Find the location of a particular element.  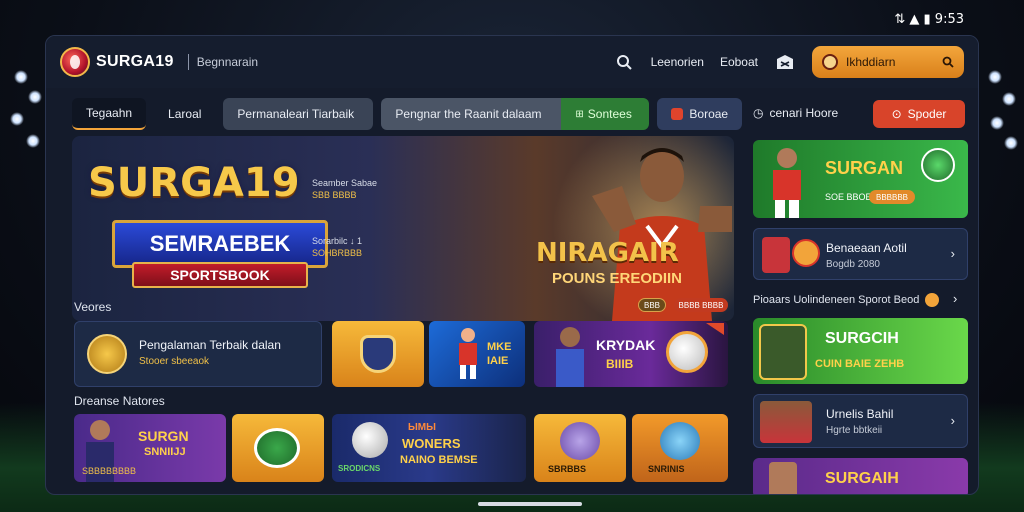

nav-link-1: Leenorien is located at coordinates (677, 62).